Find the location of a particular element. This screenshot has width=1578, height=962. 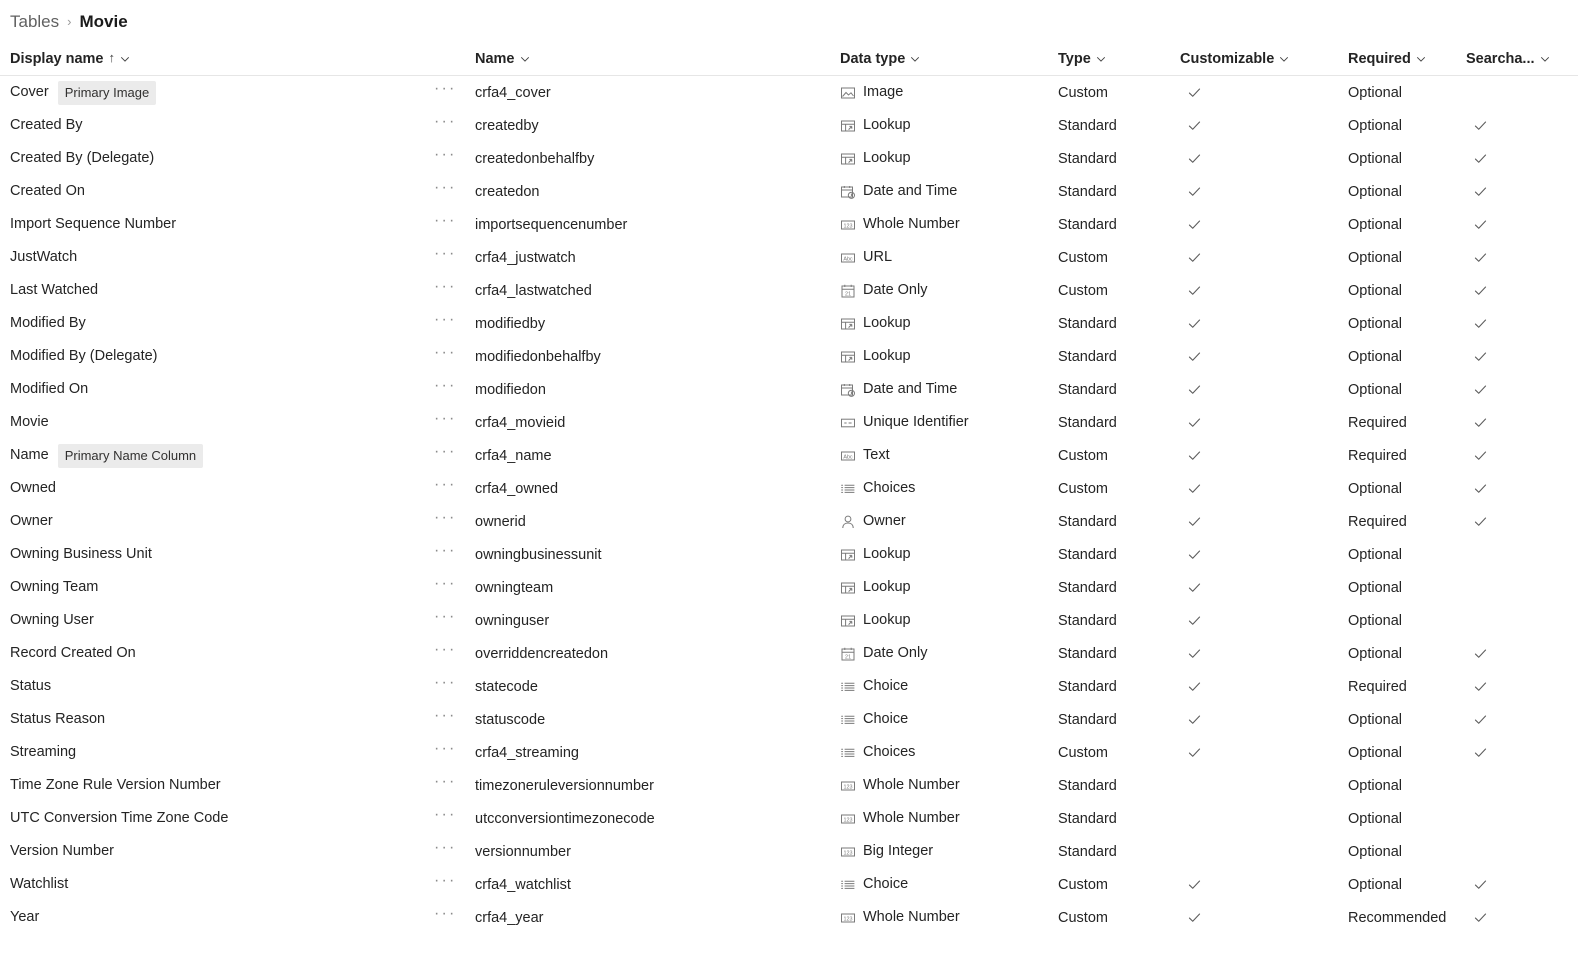

cell-display-name: Last Watched is located at coordinates (215, 290).